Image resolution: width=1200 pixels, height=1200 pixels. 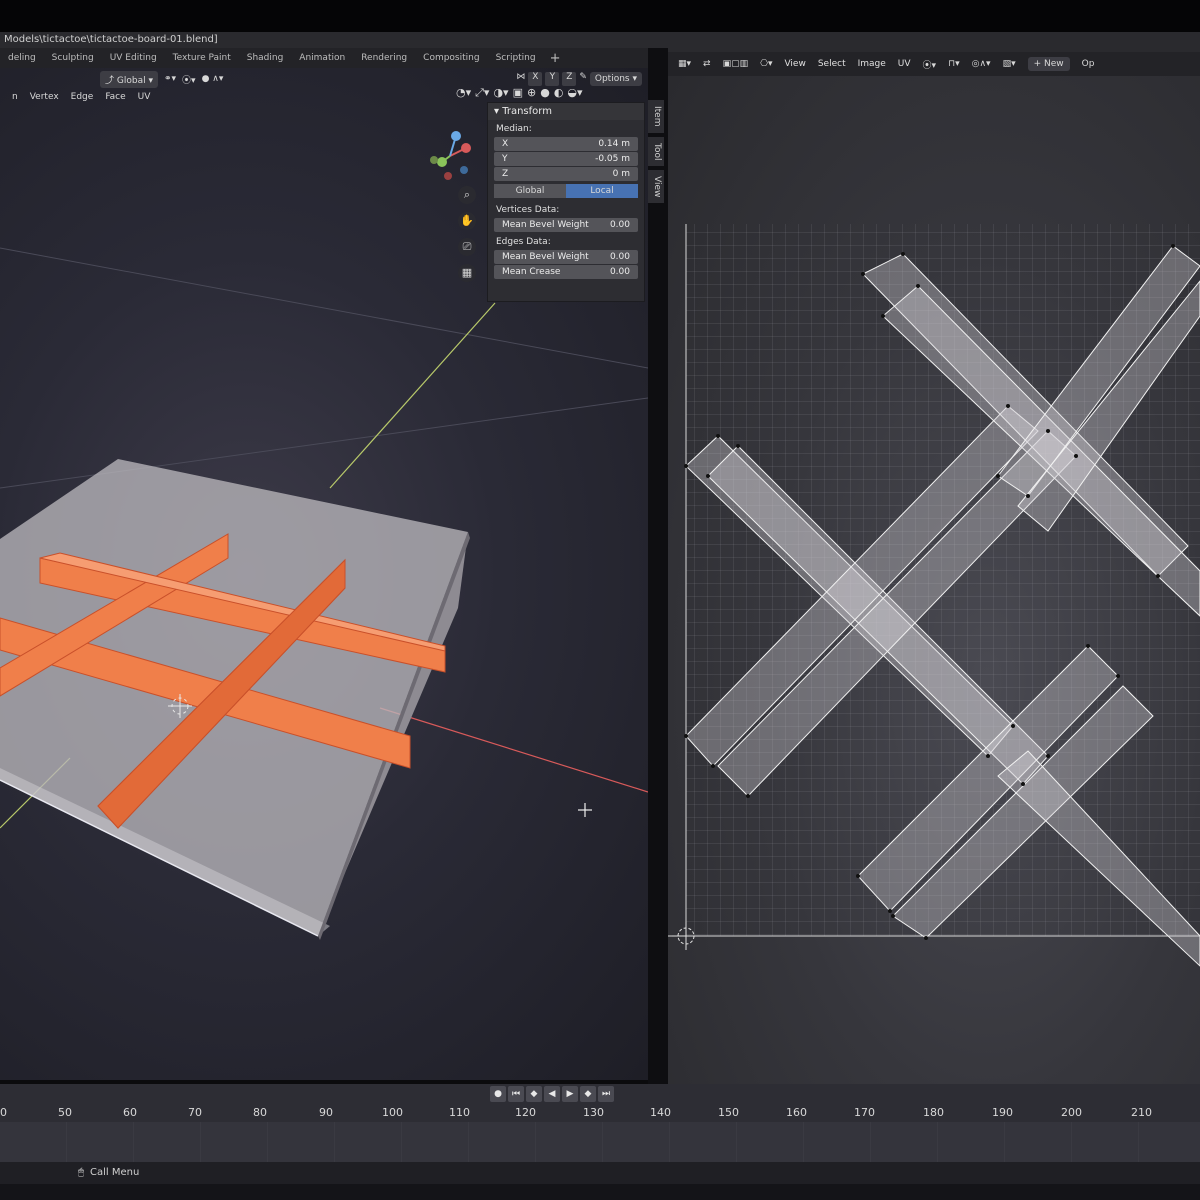 I want to click on brush-icon: ✎, so click(x=583, y=79).